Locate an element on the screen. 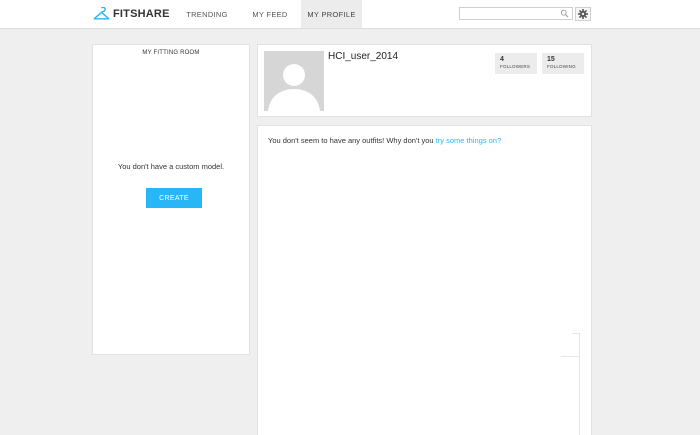 The image size is (700, 435). avatar is located at coordinates (294, 81).